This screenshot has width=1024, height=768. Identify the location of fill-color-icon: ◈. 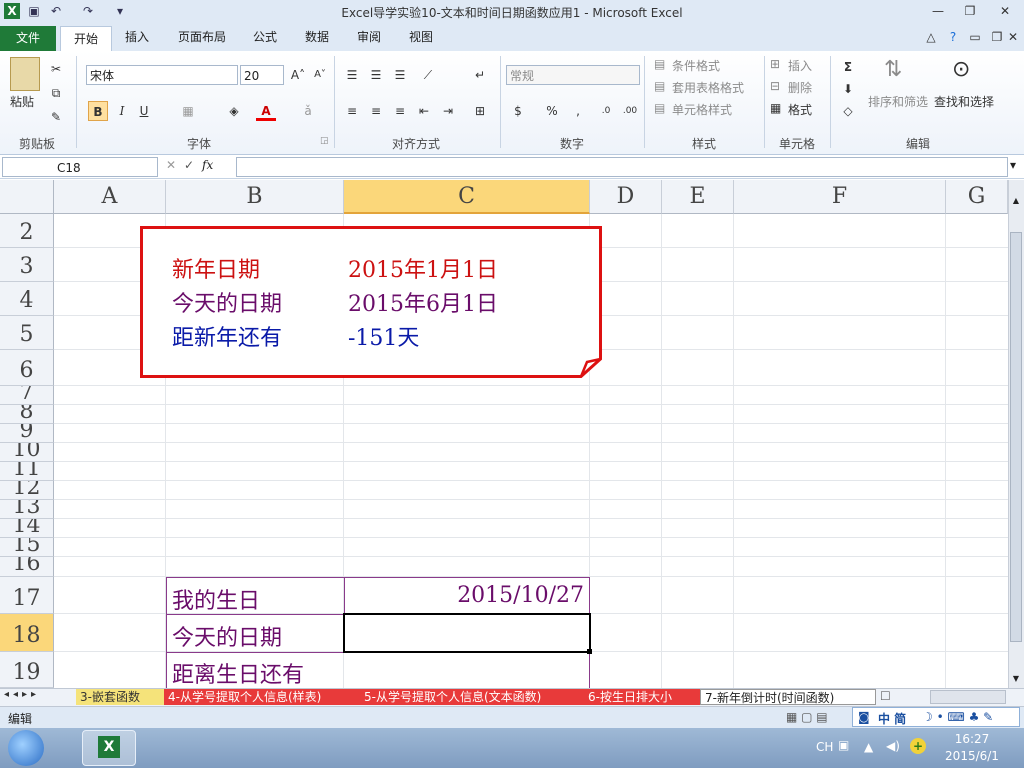
(234, 111).